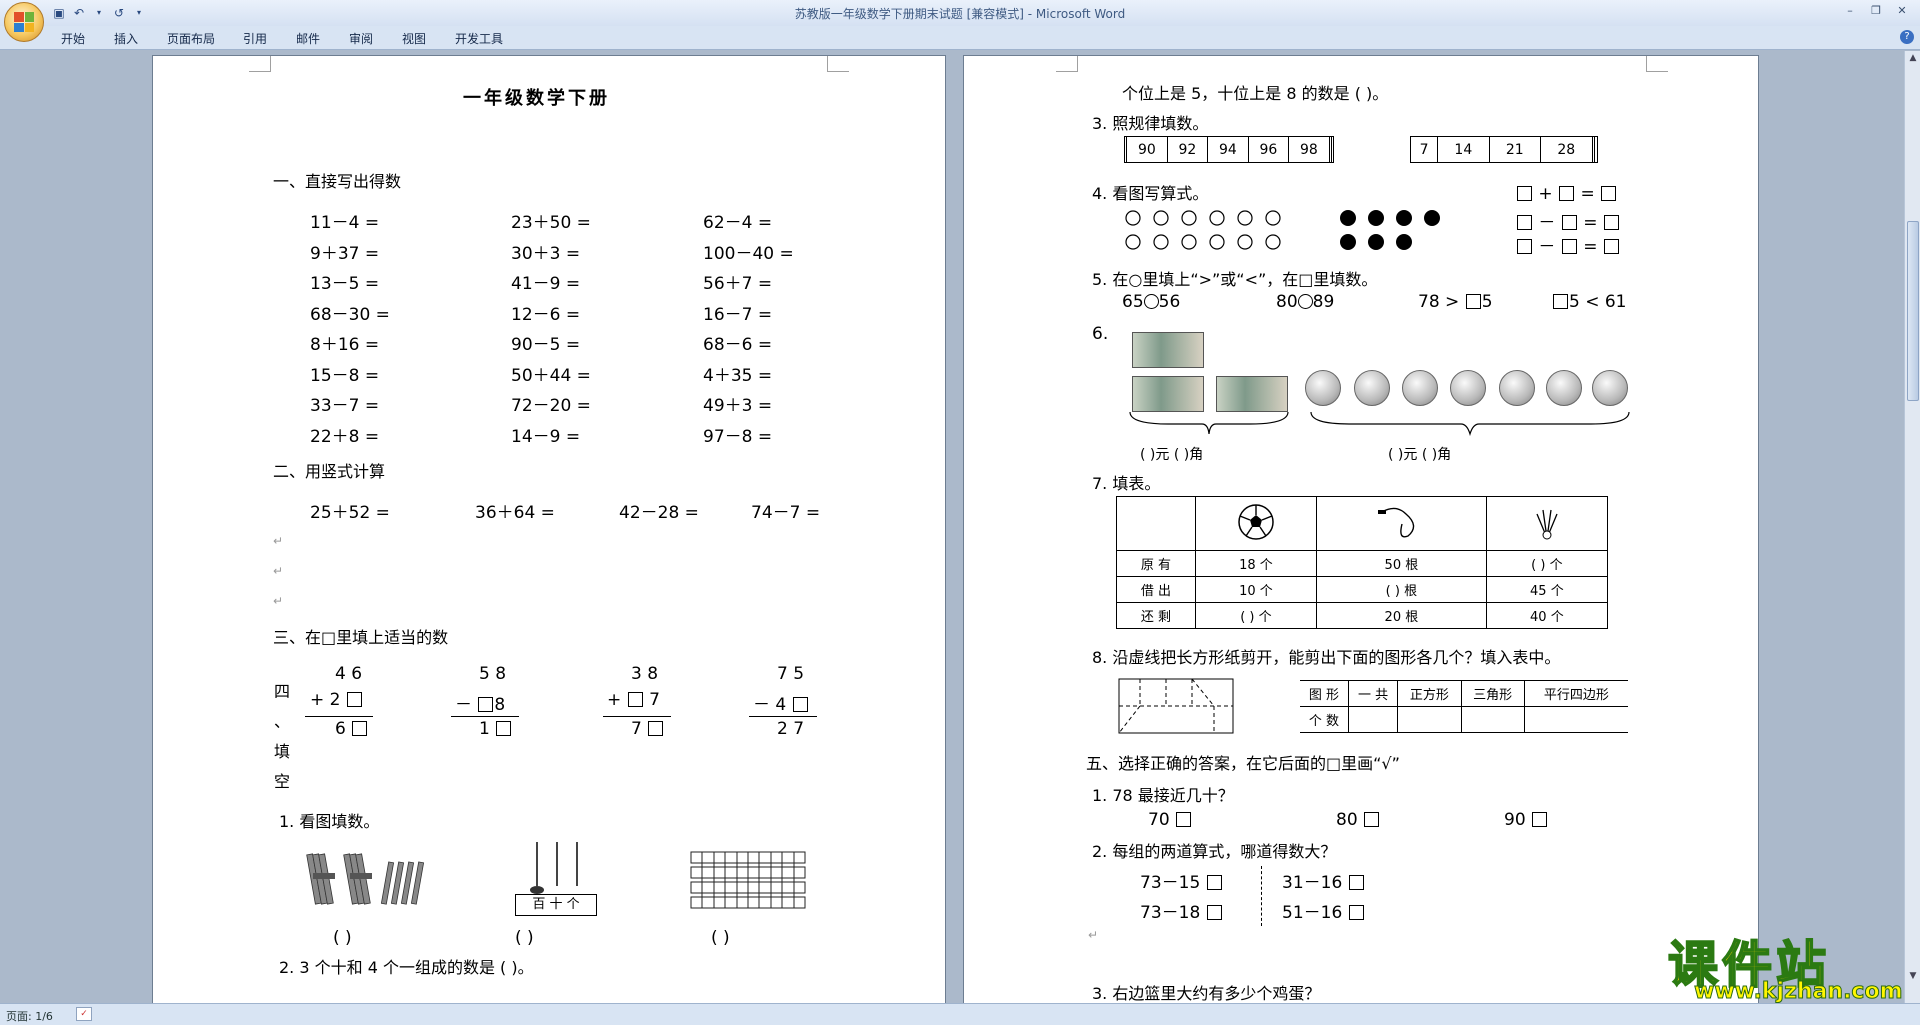 This screenshot has width=1920, height=1025. I want to click on tab-review: 审阅, so click(361, 38).